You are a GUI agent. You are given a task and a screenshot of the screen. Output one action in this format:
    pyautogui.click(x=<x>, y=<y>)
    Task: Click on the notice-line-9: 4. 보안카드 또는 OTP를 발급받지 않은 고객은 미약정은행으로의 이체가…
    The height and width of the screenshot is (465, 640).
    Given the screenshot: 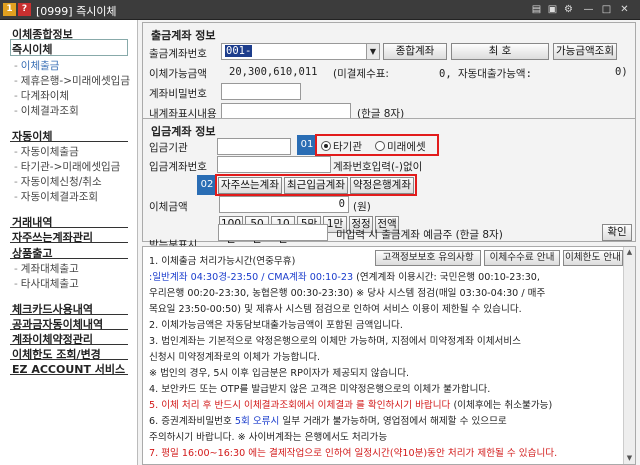 What is the action you would take?
    pyautogui.click(x=320, y=389)
    